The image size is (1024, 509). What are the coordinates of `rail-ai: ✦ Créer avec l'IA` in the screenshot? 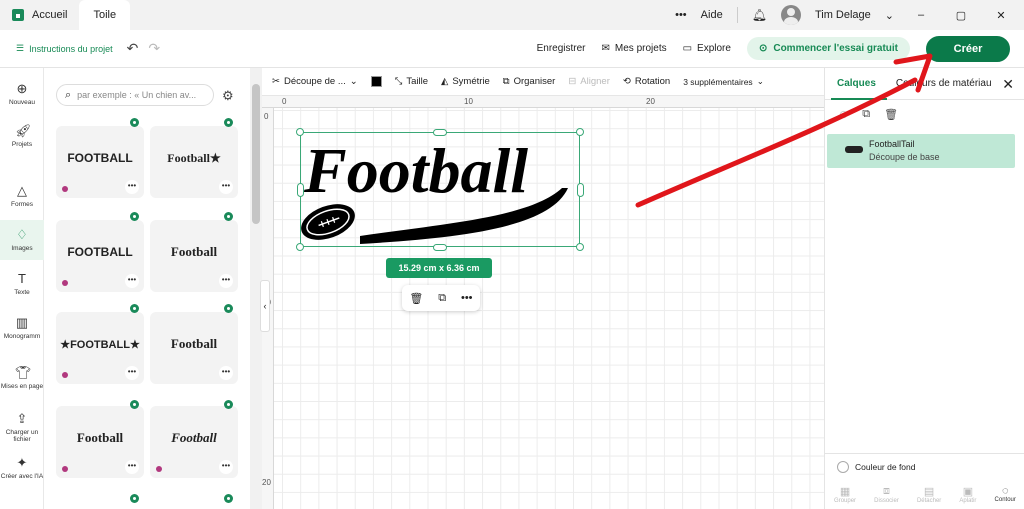 It's located at (22, 468).